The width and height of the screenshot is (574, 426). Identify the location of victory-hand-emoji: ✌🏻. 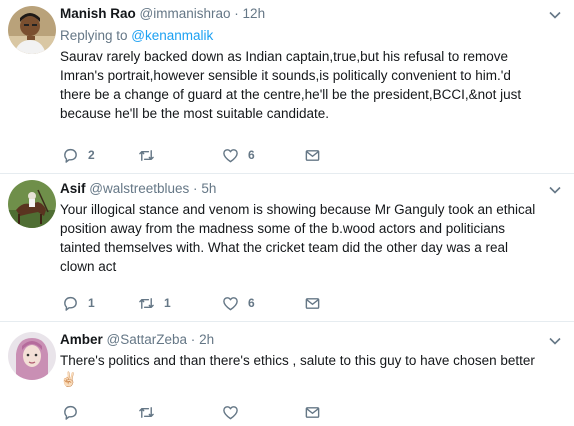
(69, 379).